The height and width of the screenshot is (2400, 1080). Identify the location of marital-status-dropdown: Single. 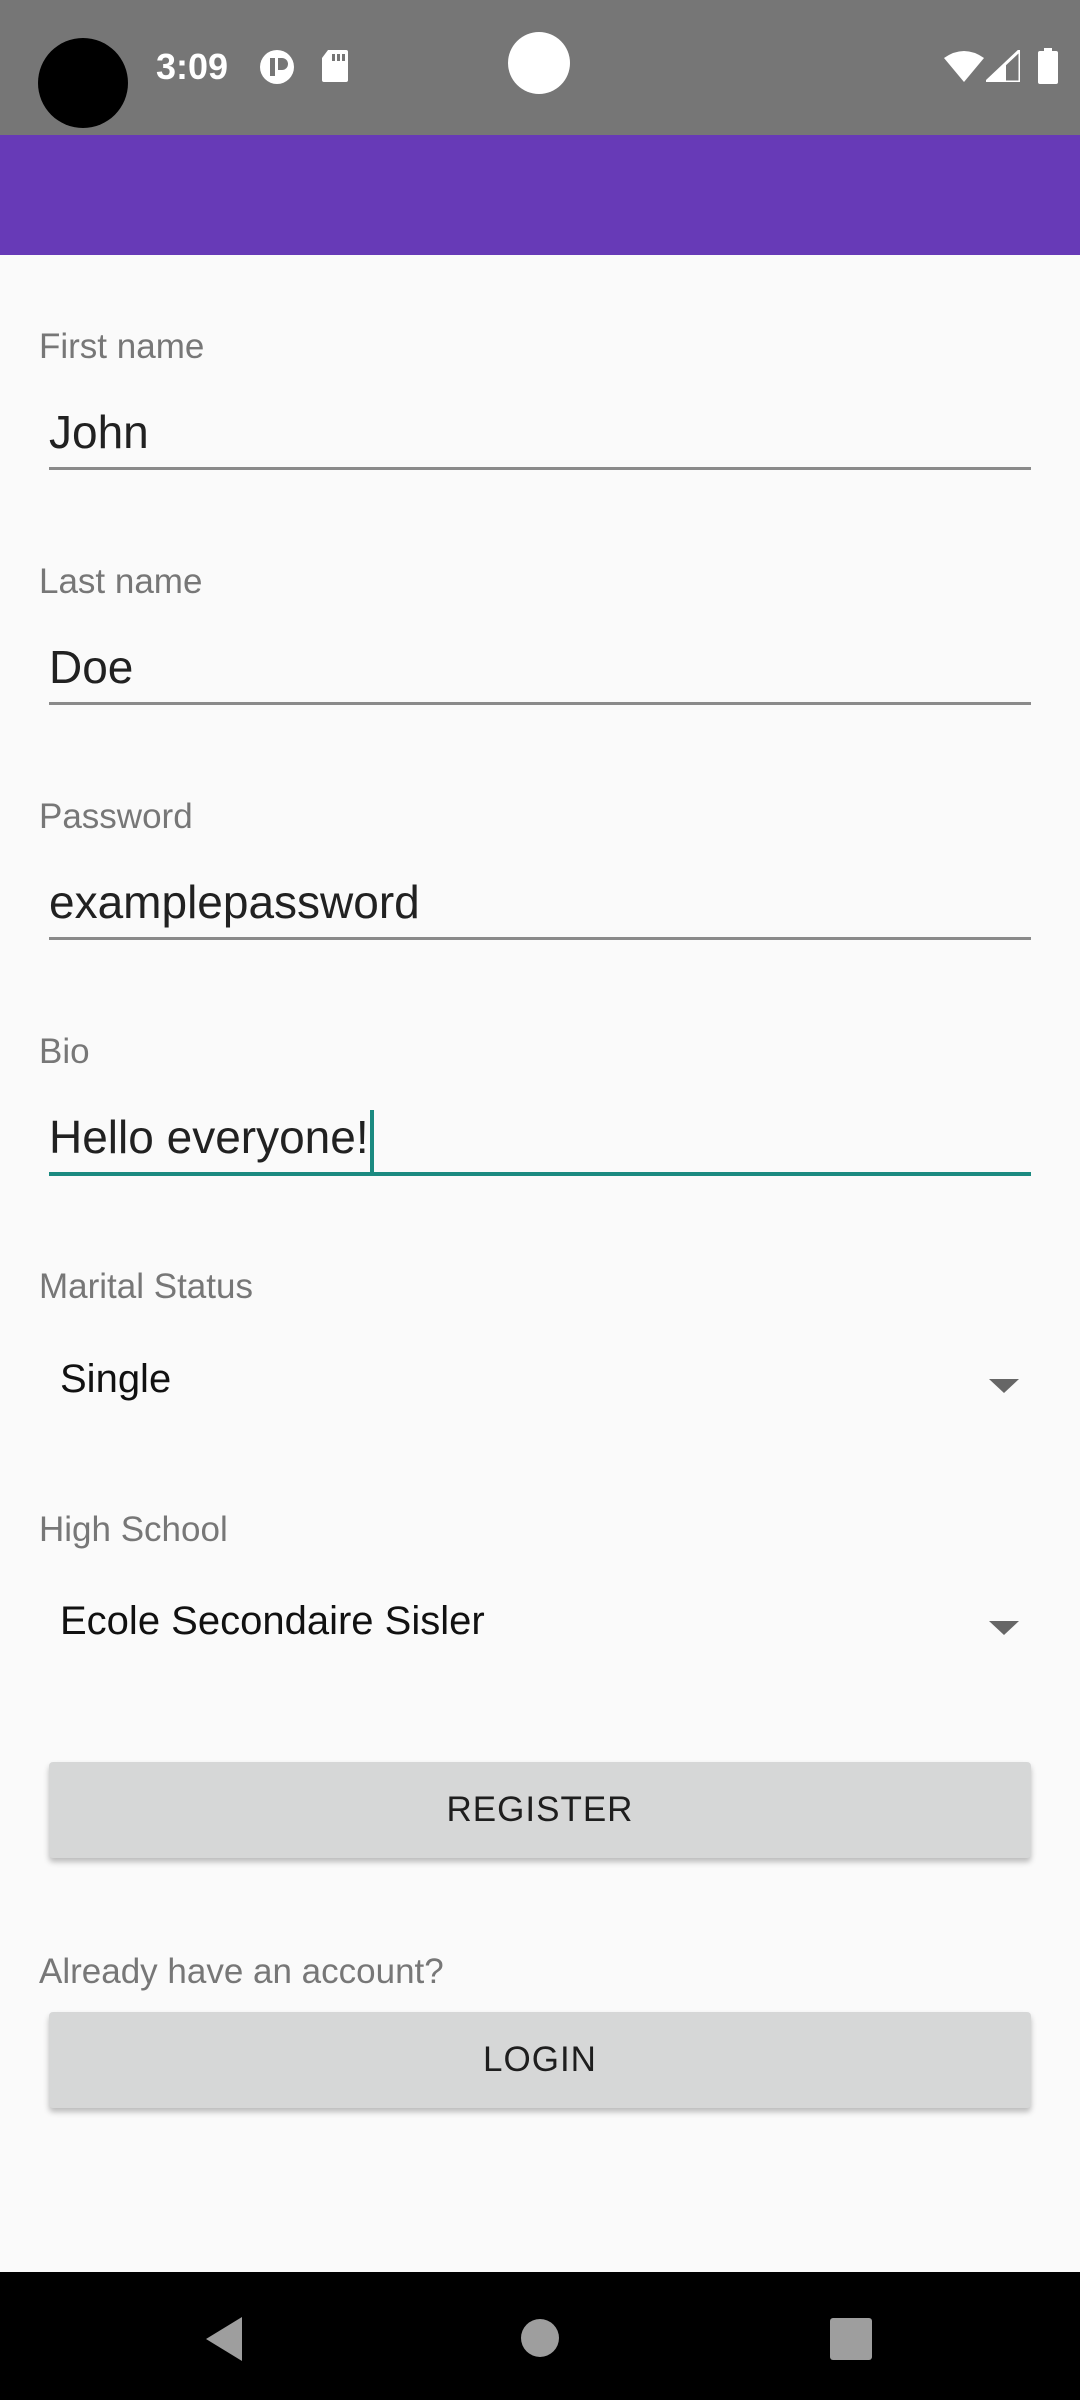
(529, 1387).